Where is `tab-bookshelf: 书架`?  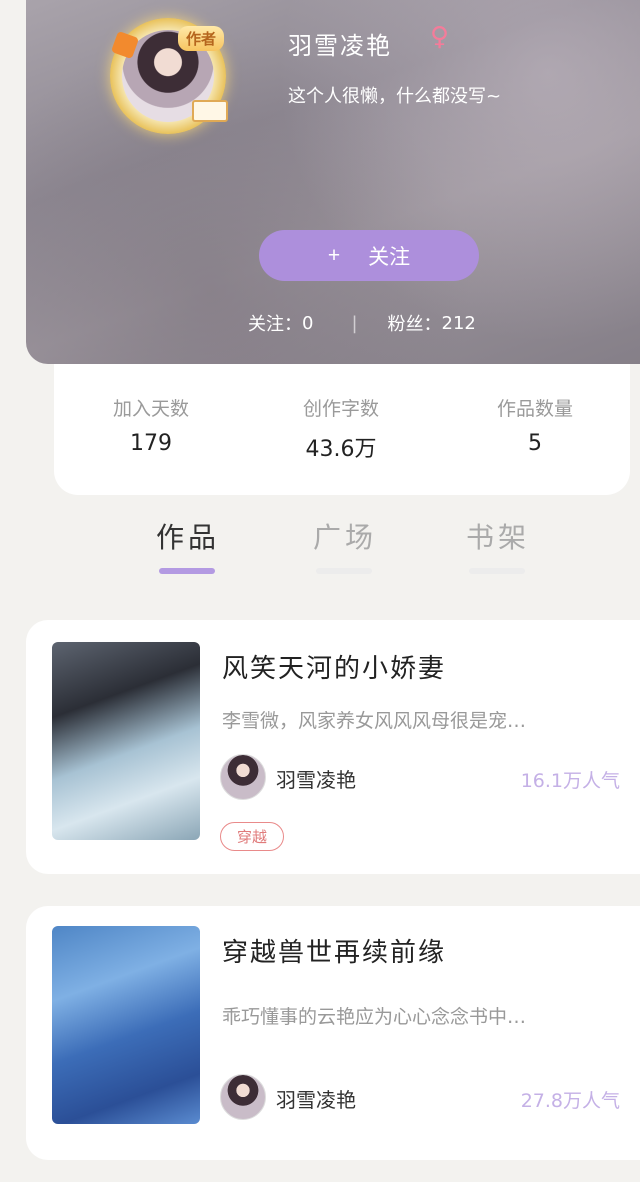
tab-bookshelf: 书架 is located at coordinates (498, 536).